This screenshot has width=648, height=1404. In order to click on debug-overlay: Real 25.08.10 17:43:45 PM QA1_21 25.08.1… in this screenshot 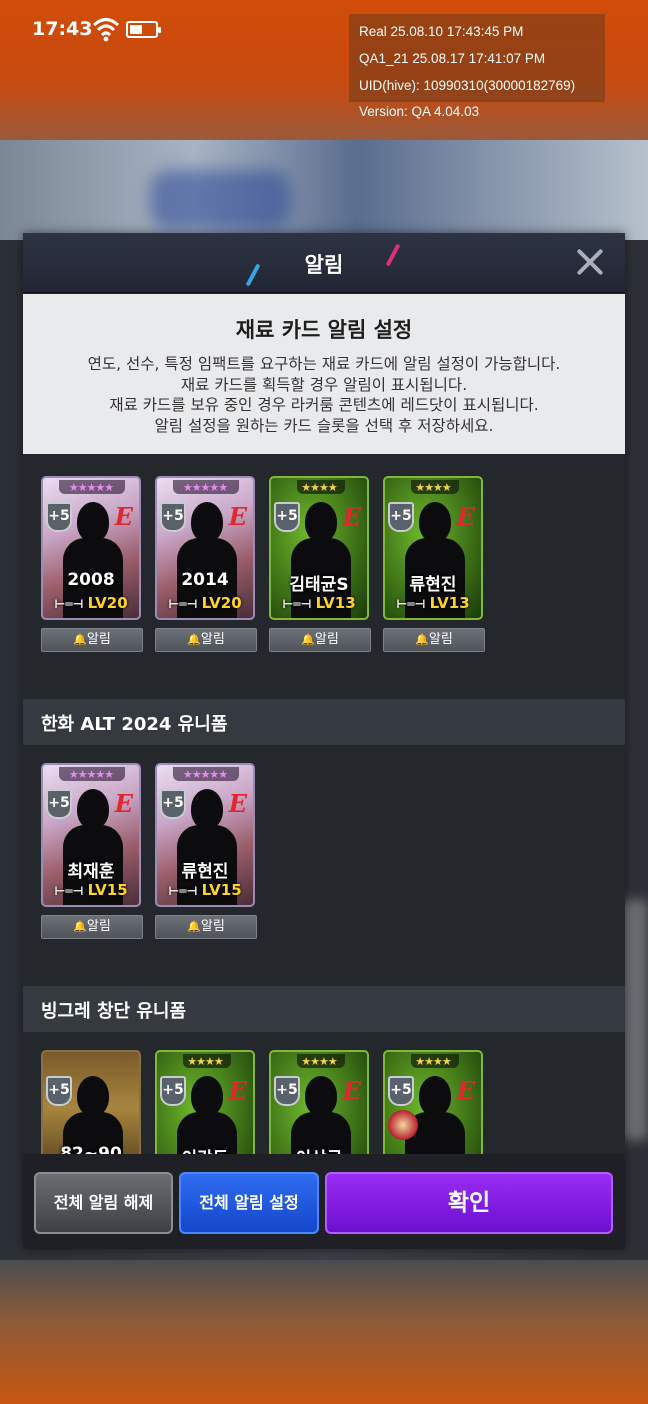, I will do `click(477, 58)`.